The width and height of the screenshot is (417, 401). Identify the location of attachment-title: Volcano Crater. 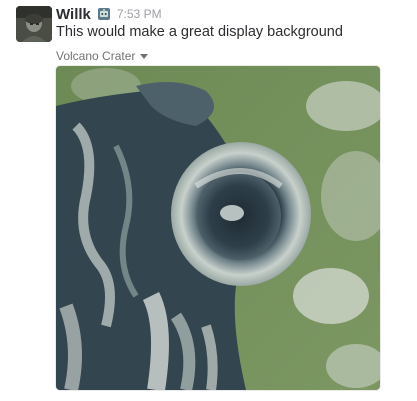
(96, 56).